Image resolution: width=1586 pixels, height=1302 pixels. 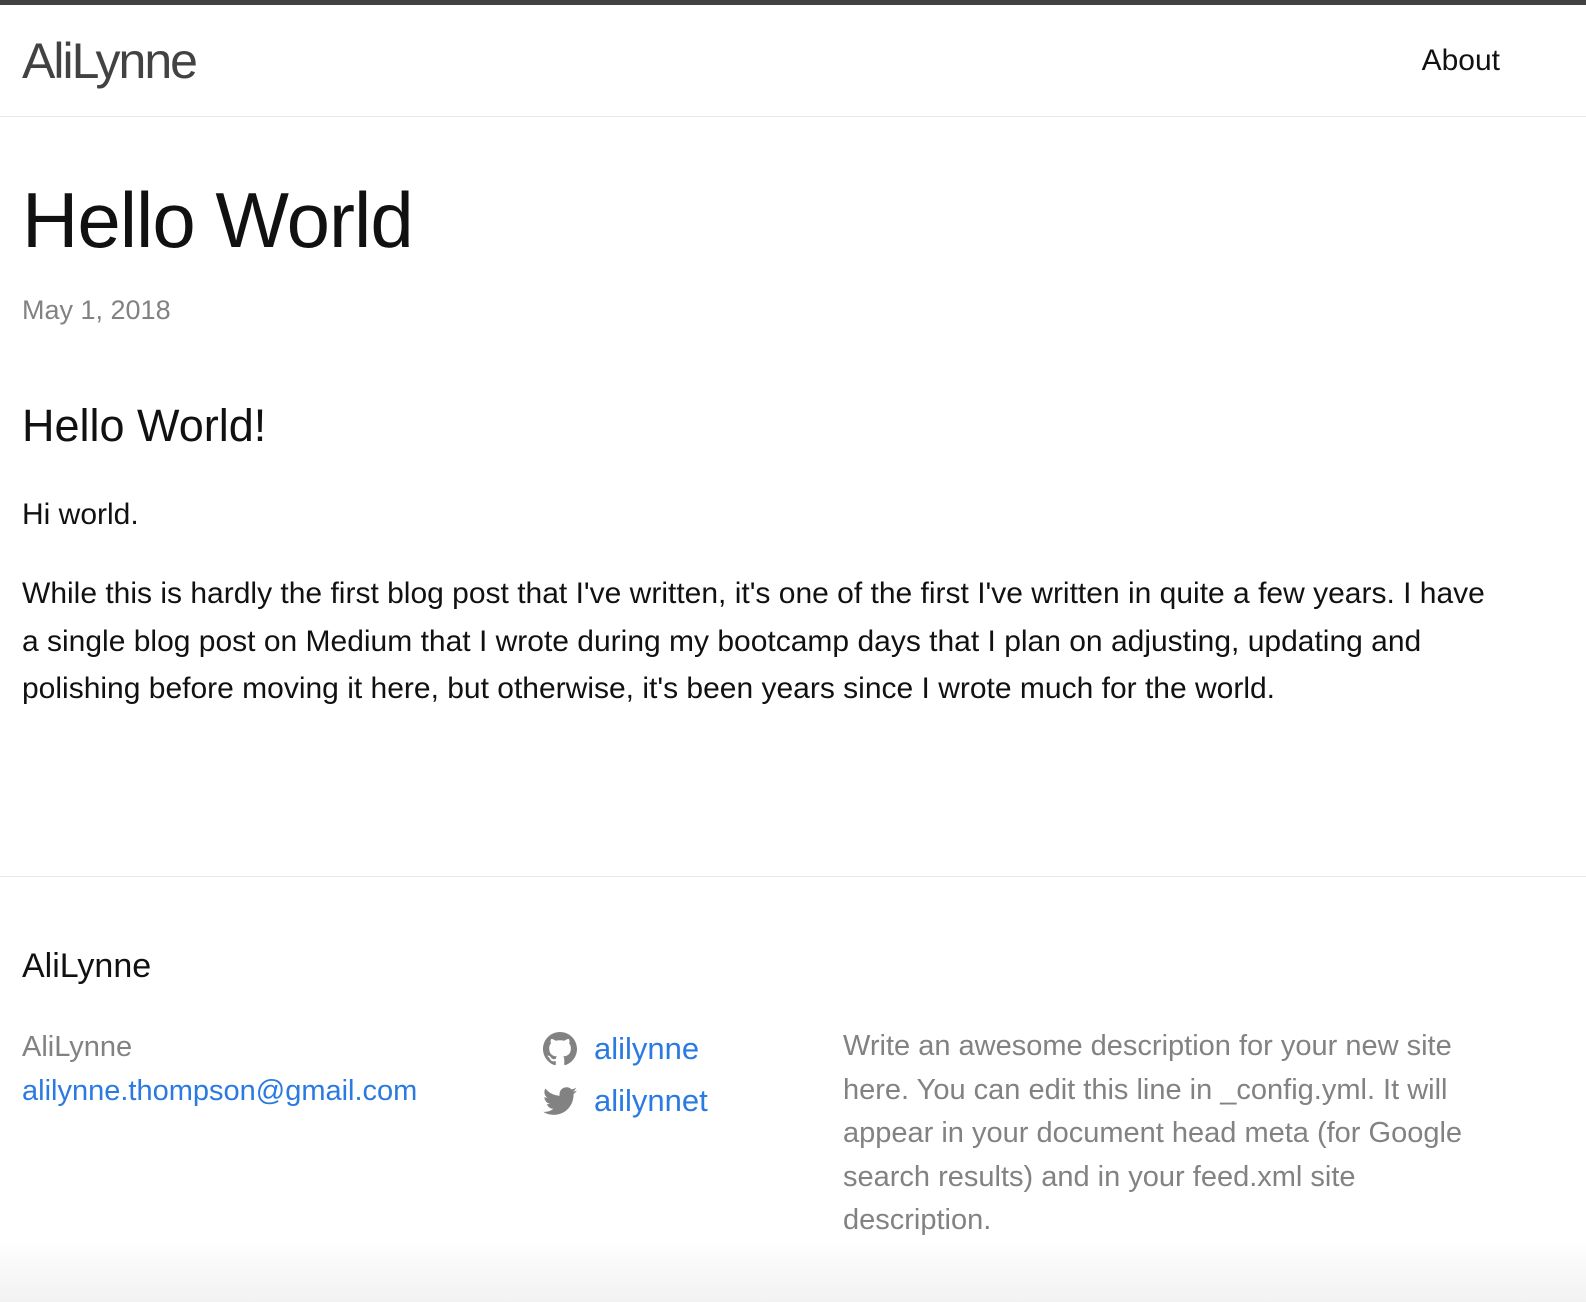 I want to click on post-title: Hello World, so click(x=218, y=220).